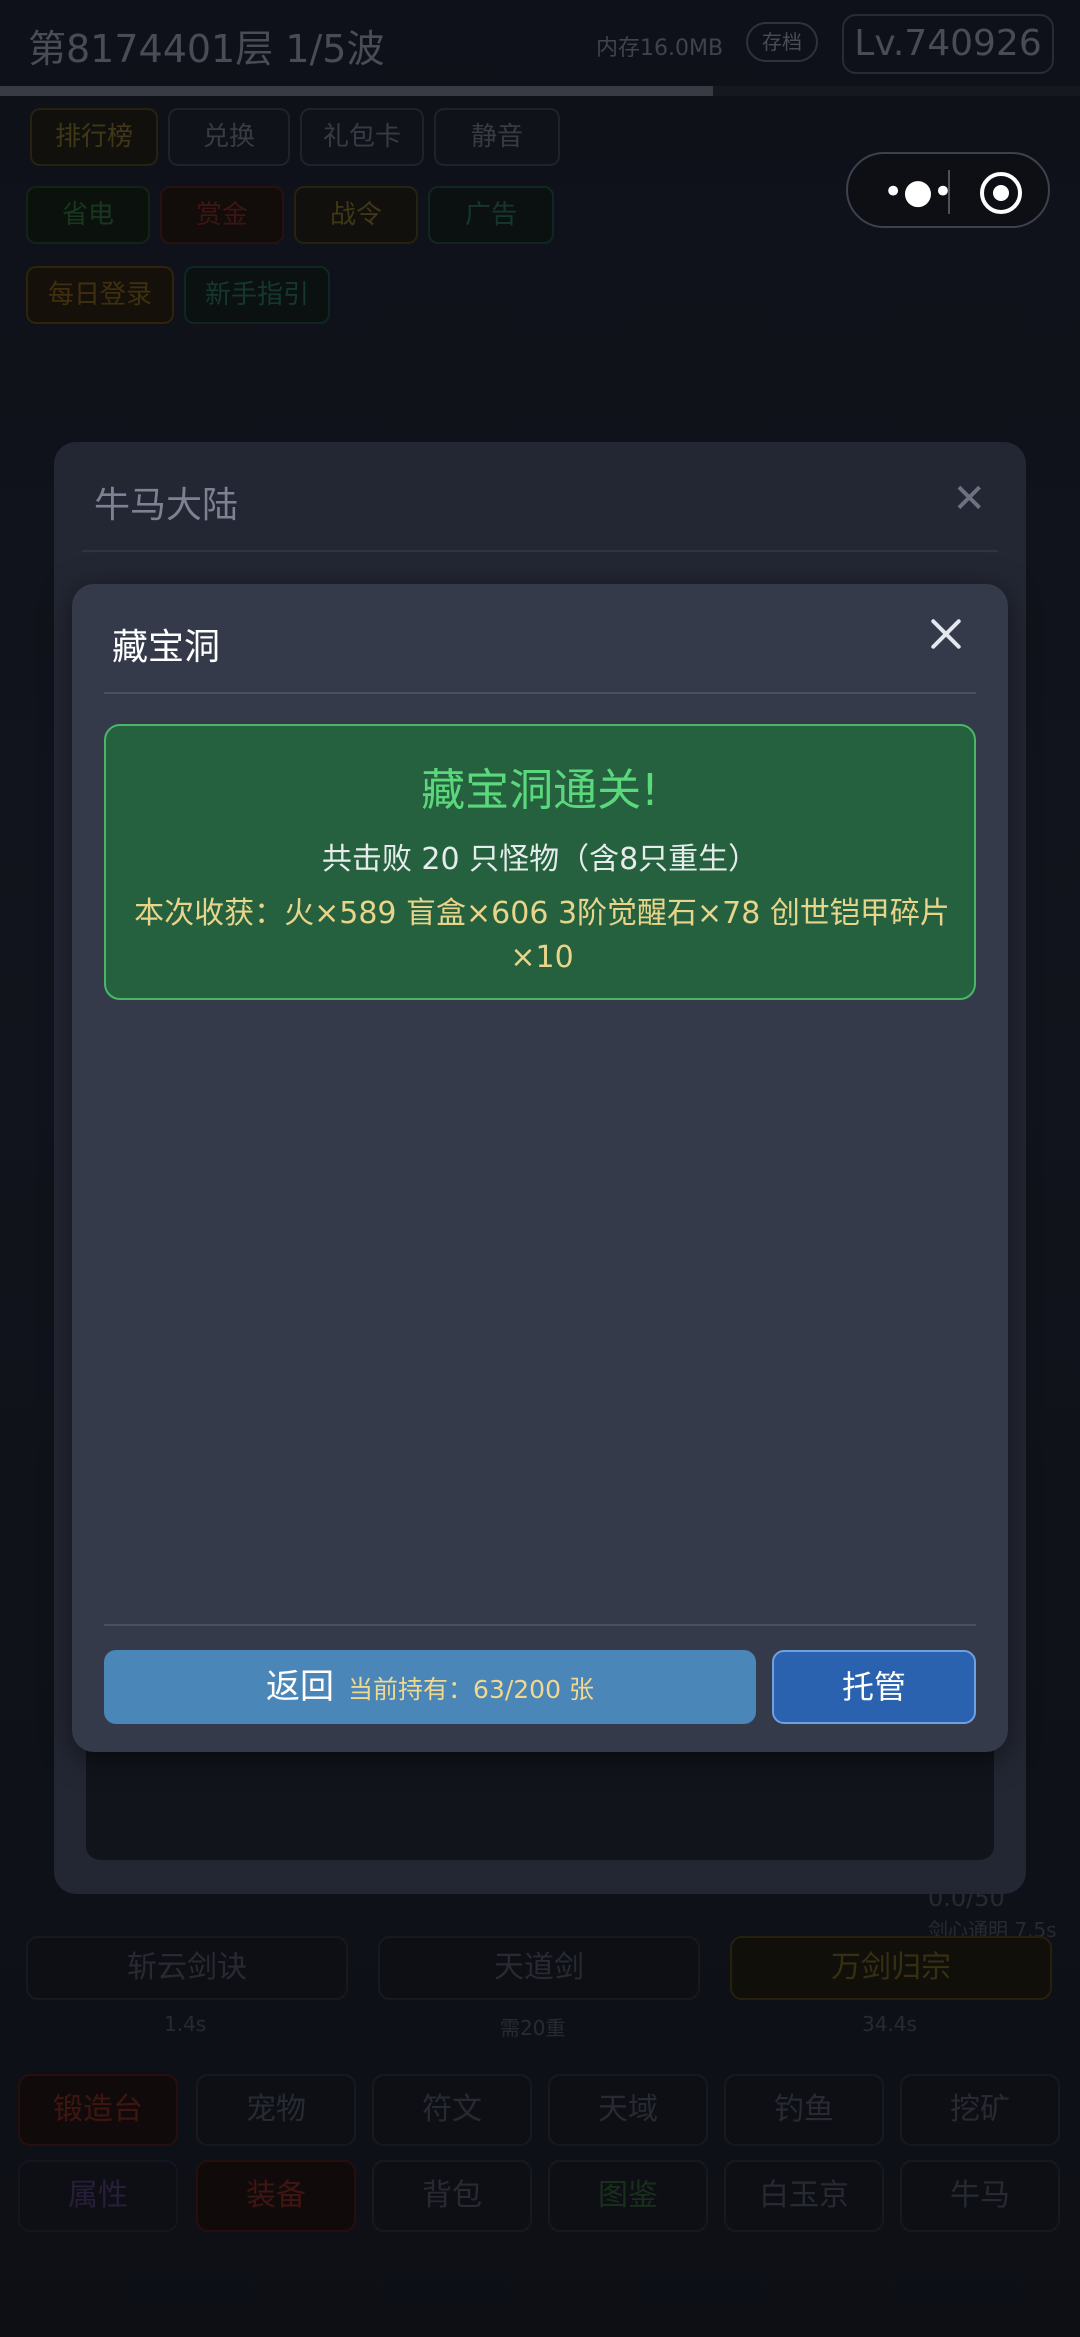 The width and height of the screenshot is (1080, 2337). Describe the element at coordinates (874, 1687) in the screenshot. I see `auto-button: 托管` at that location.